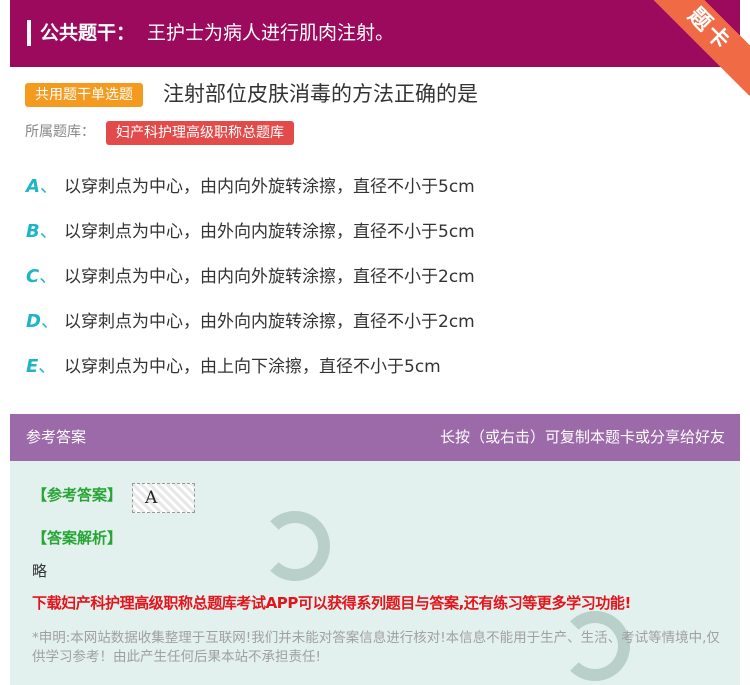 Image resolution: width=750 pixels, height=685 pixels. What do you see at coordinates (295, 546) in the screenshot?
I see `watermark-logo-icon` at bounding box center [295, 546].